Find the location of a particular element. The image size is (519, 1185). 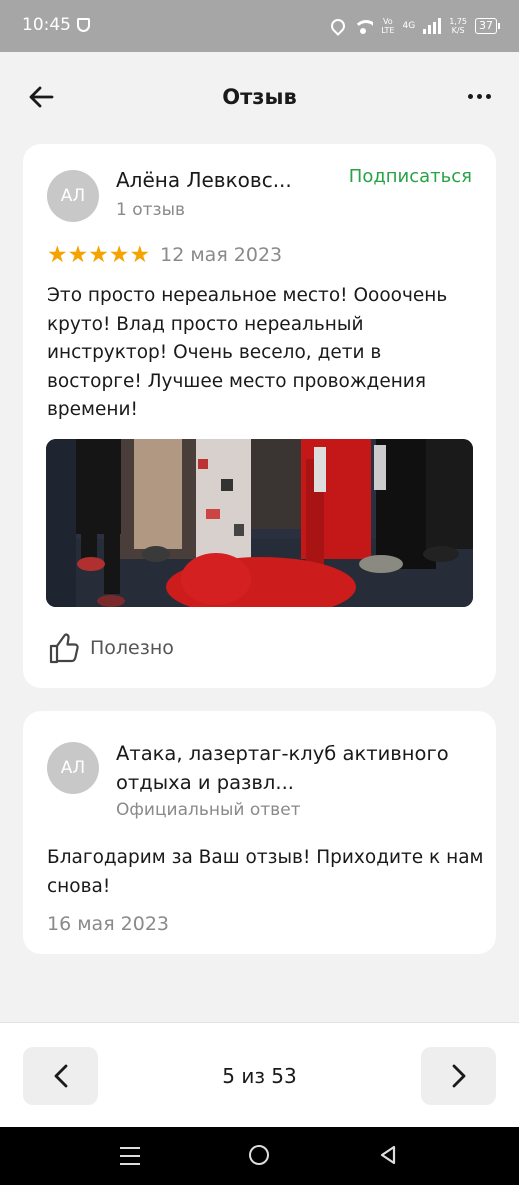

reply-date: 16 мая 2023 is located at coordinates (108, 924).